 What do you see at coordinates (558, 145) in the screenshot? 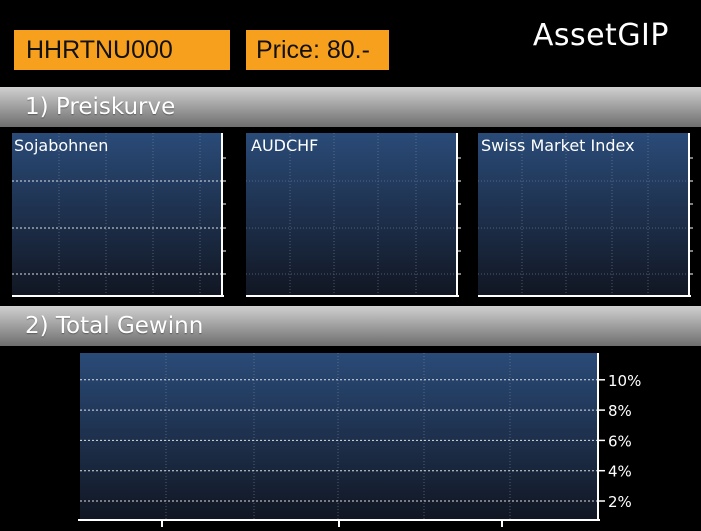
I see `price-chart-title: Swiss Market Index` at bounding box center [558, 145].